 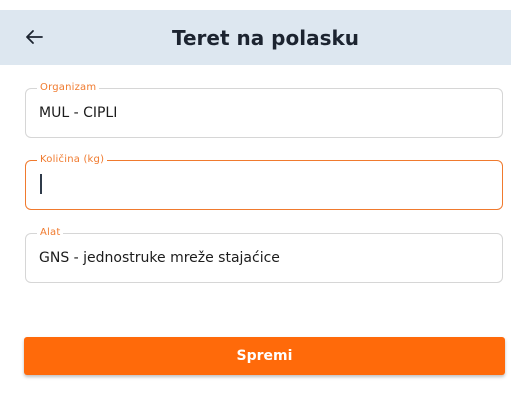 I want to click on quantity-label: Količina (kg), so click(x=72, y=160).